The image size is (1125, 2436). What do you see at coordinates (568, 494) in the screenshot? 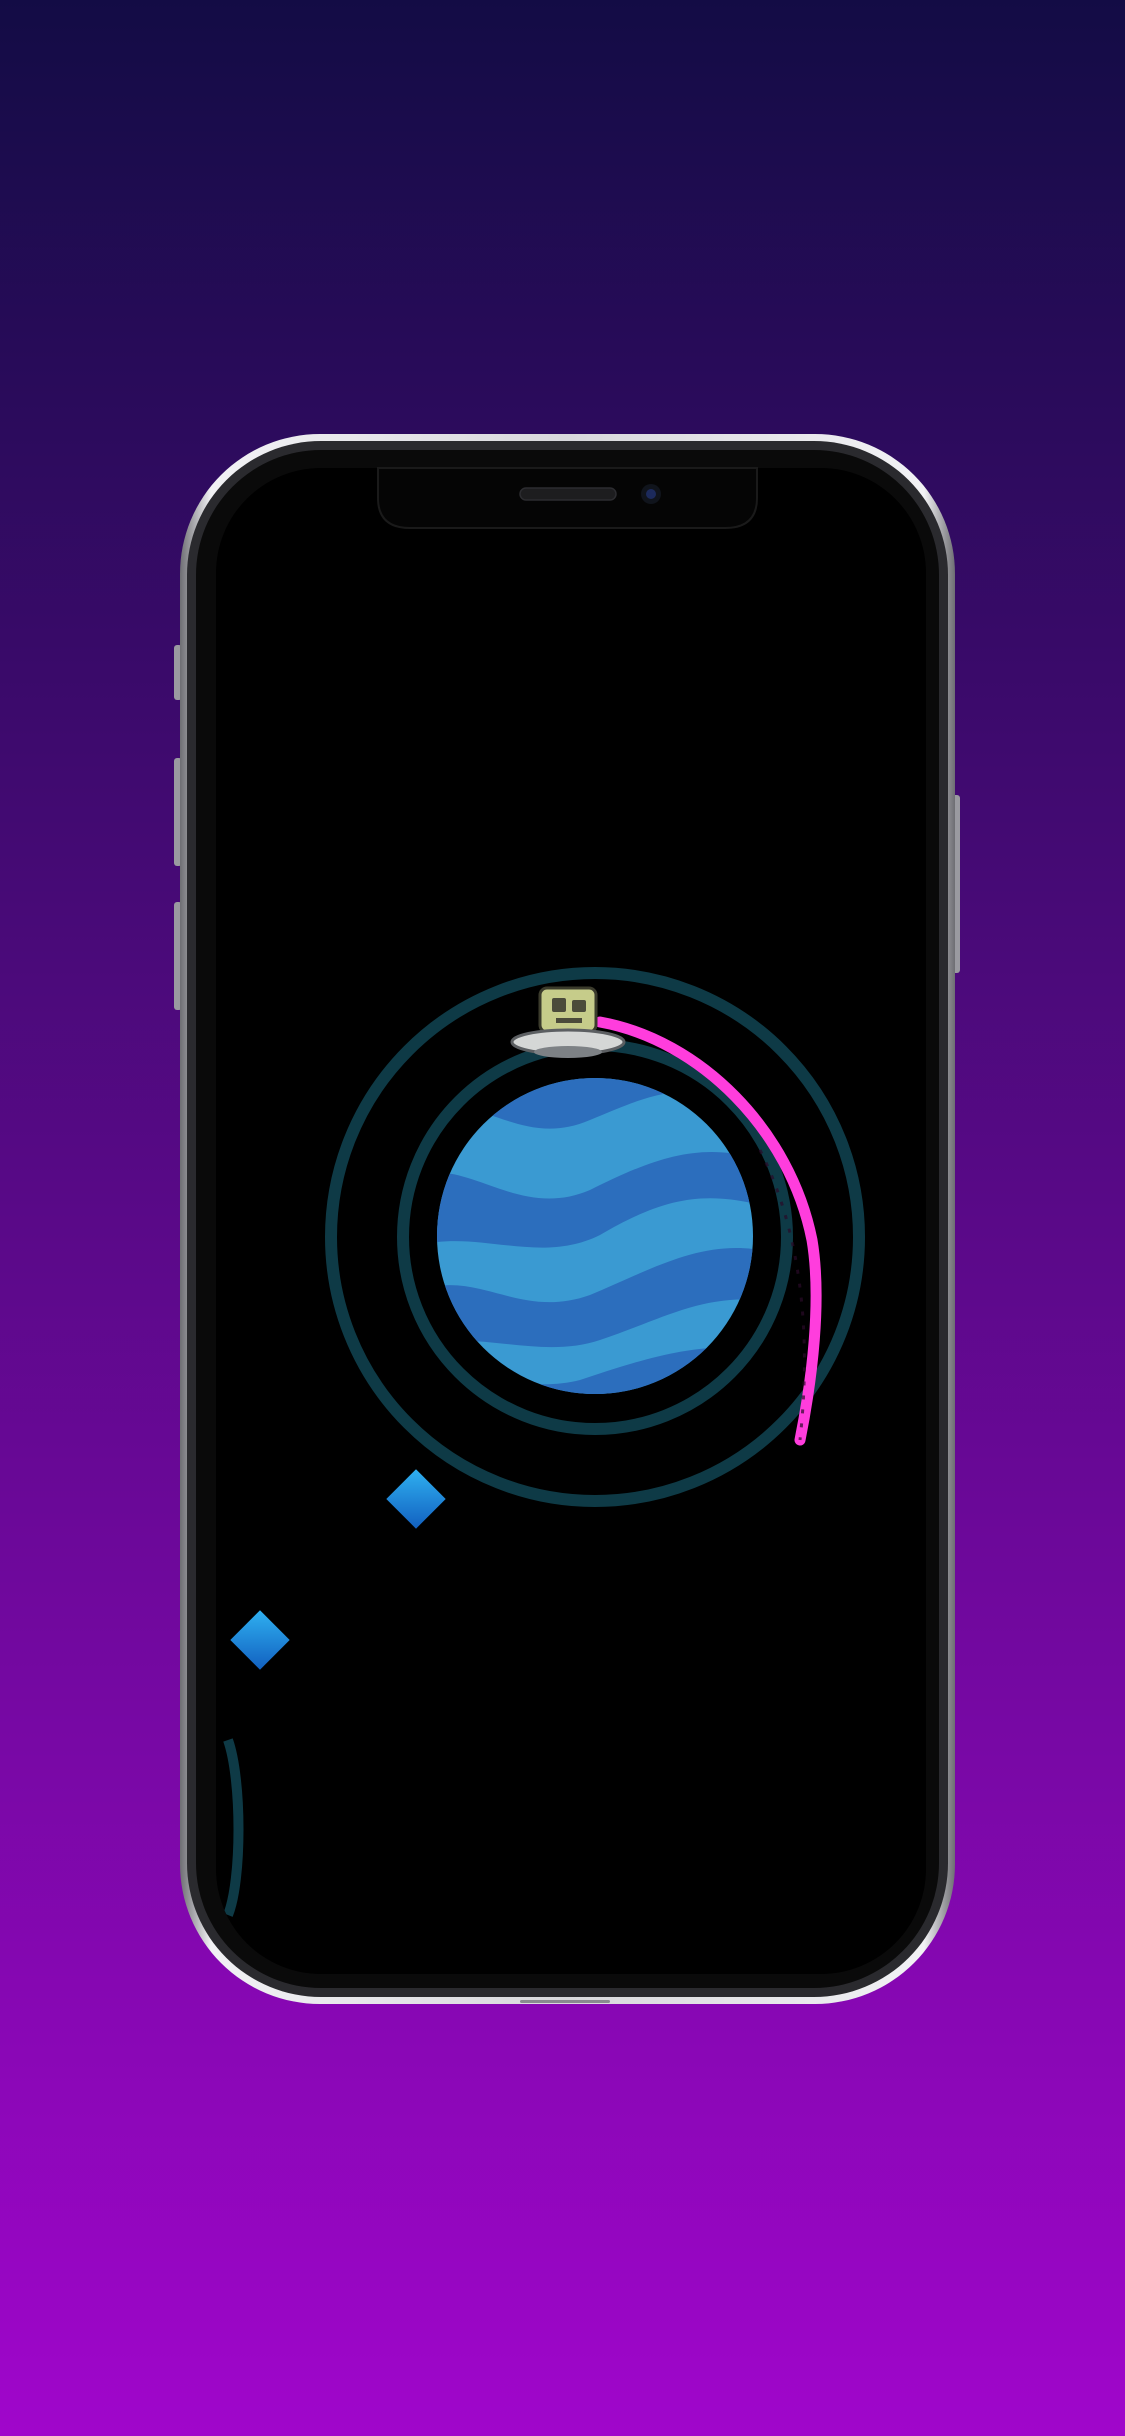
I see `speaker-grille` at bounding box center [568, 494].